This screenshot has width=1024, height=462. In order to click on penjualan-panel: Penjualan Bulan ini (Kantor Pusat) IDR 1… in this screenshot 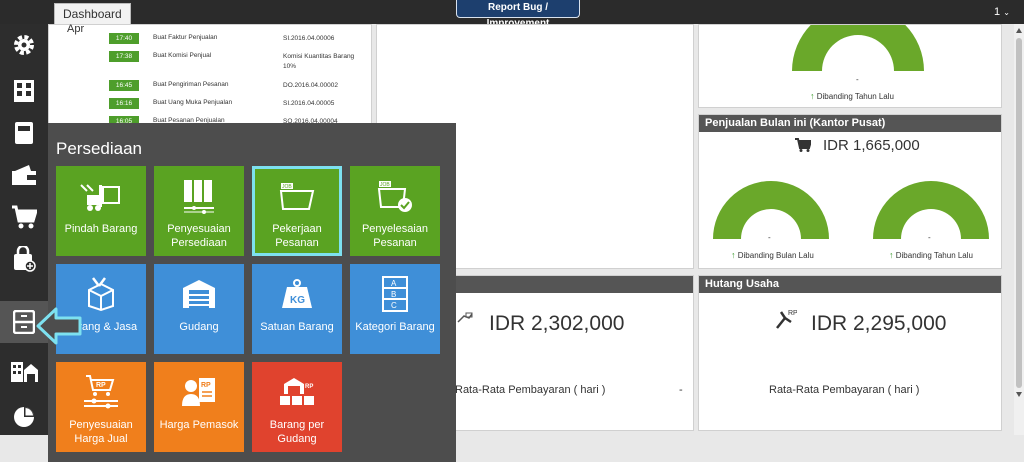, I will do `click(850, 191)`.